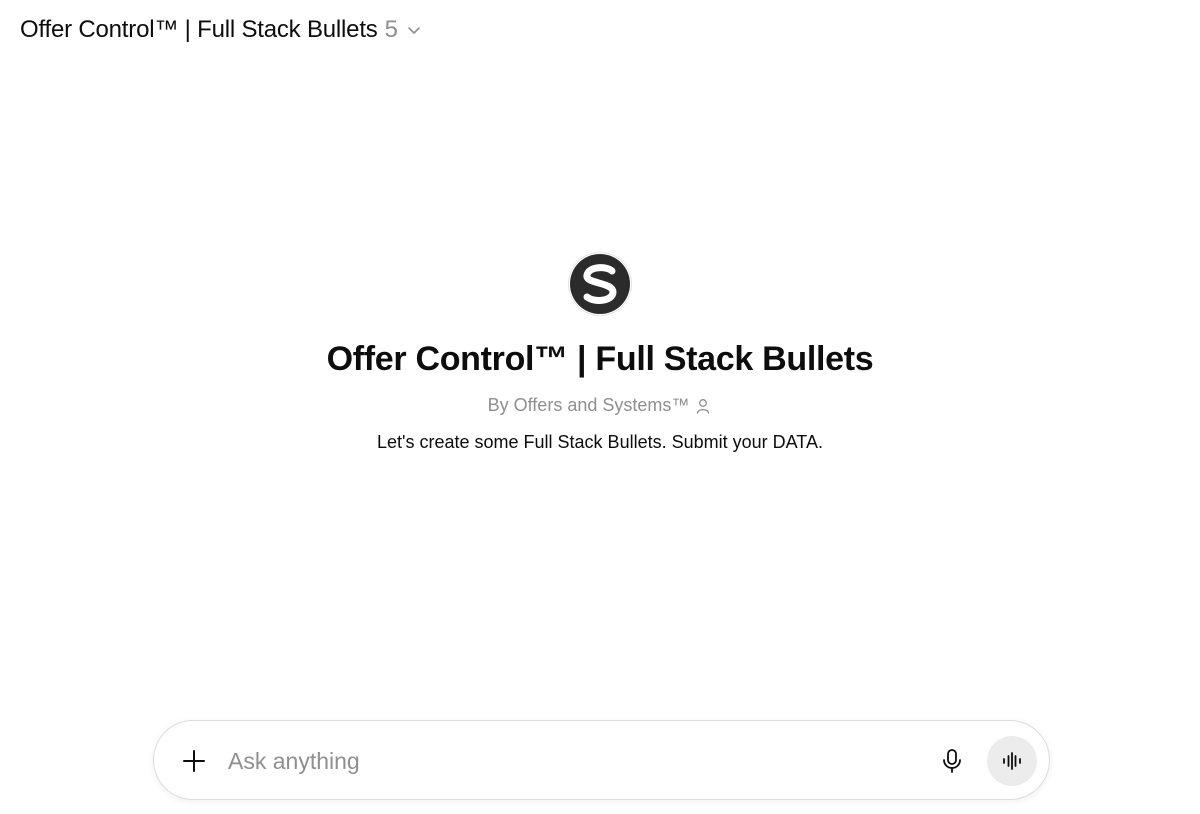  I want to click on gpt-byline: By Offers and Systems™, so click(600, 405).